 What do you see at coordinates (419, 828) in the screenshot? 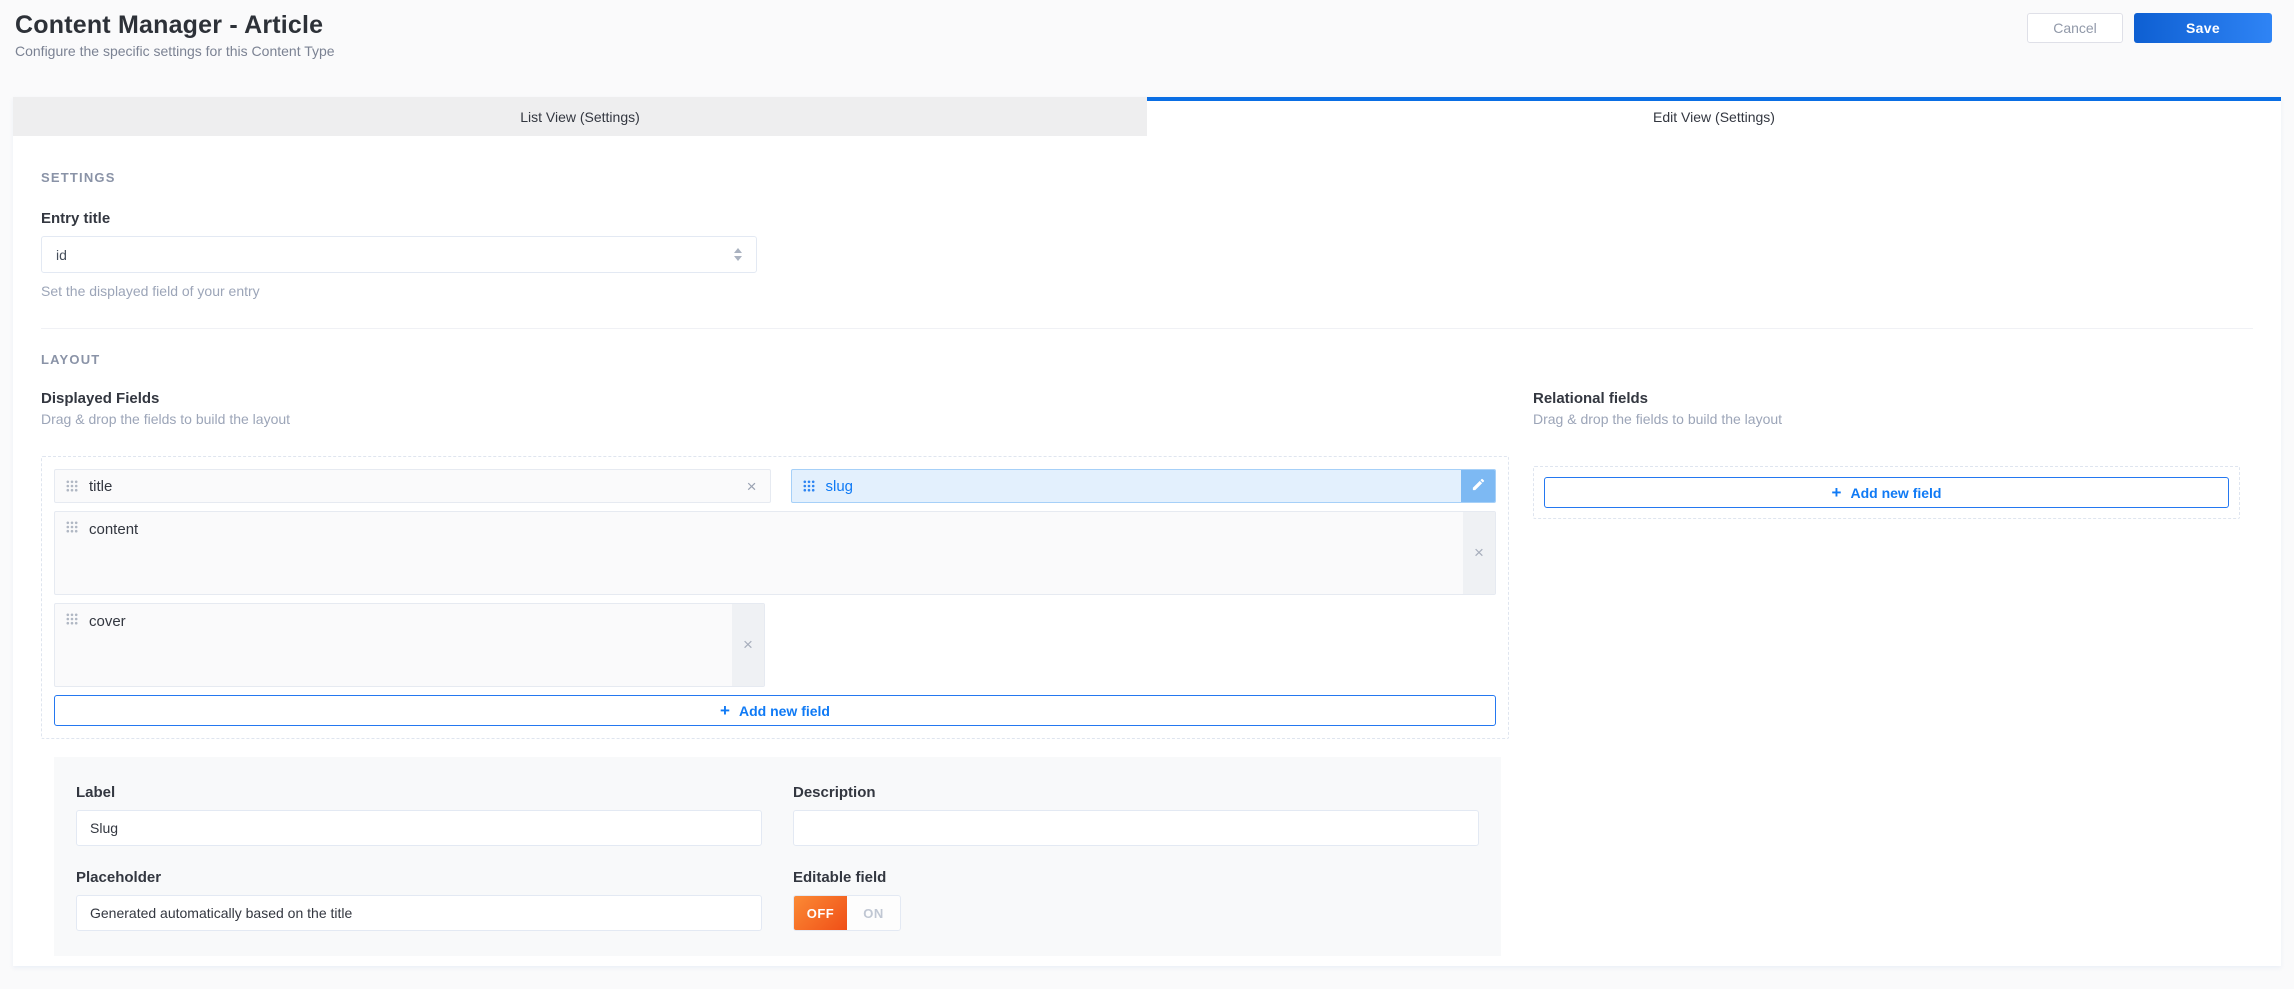
I see `label-input` at bounding box center [419, 828].